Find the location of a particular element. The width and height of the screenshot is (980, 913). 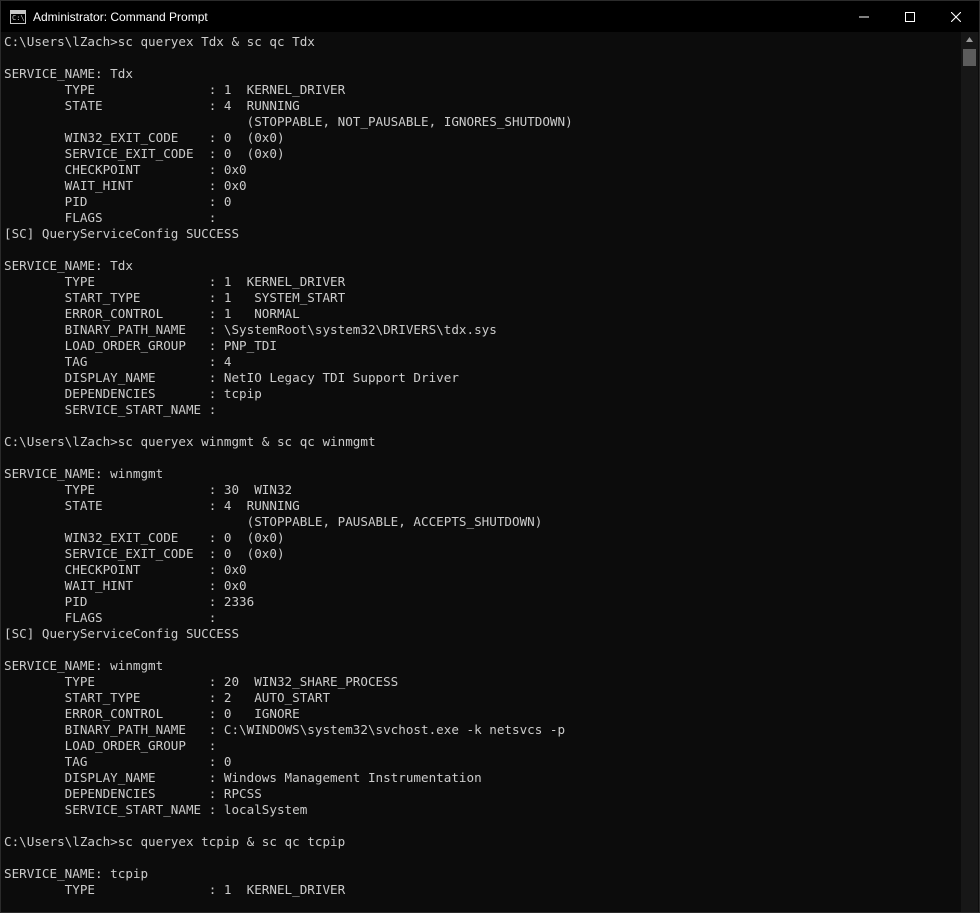

console-line: (STOPPABLE, PAUSABLE, ACCEPTS_SHUTDOWN) is located at coordinates (273, 521).